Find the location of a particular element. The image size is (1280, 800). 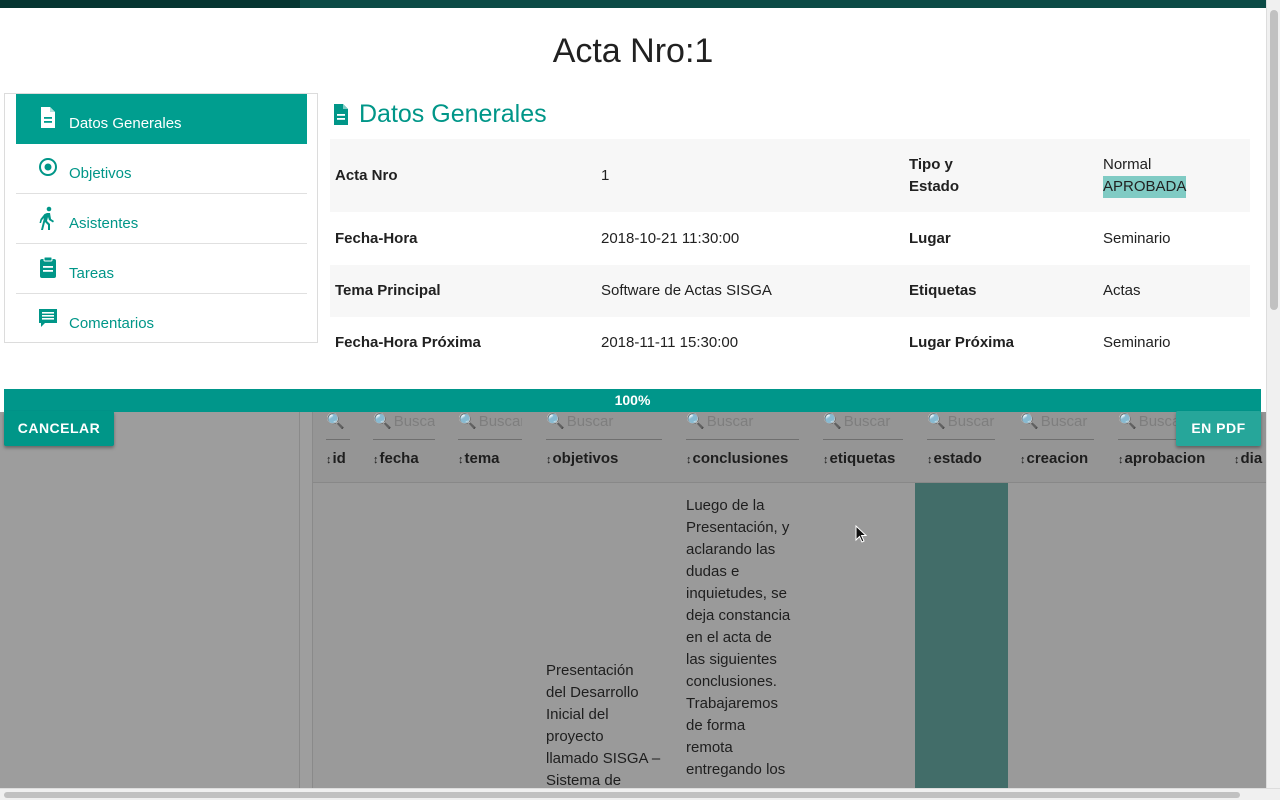

column-header-fecha: ↕fecha is located at coordinates (396, 458).